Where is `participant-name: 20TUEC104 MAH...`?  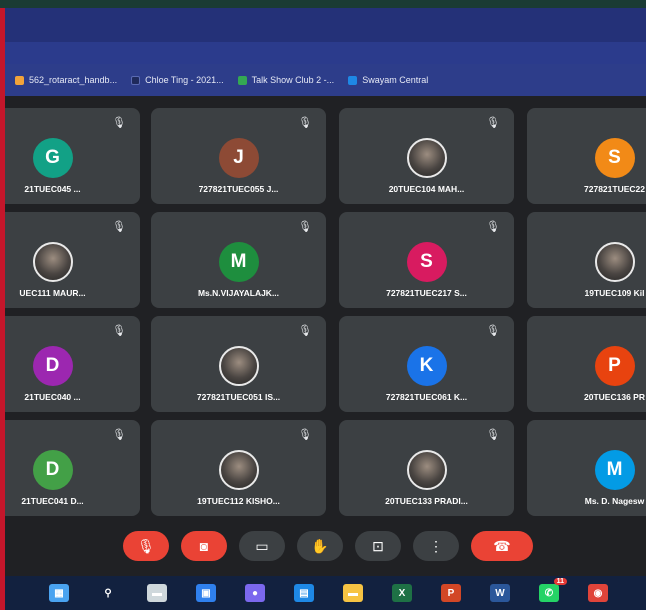 participant-name: 20TUEC104 MAH... is located at coordinates (426, 189).